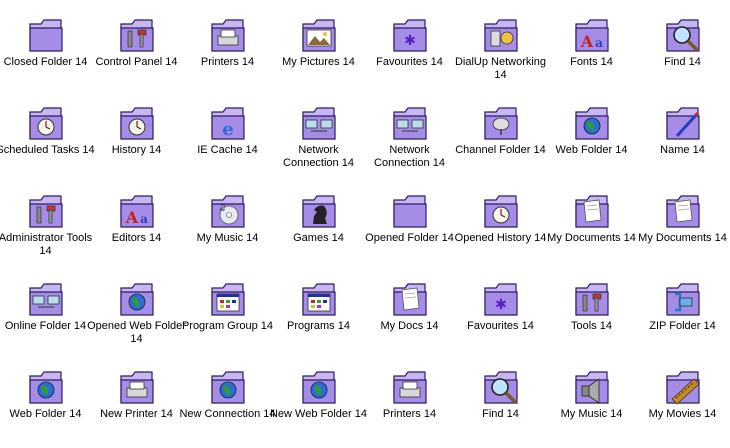  I want to click on history-folder-icon, so click(137, 122).